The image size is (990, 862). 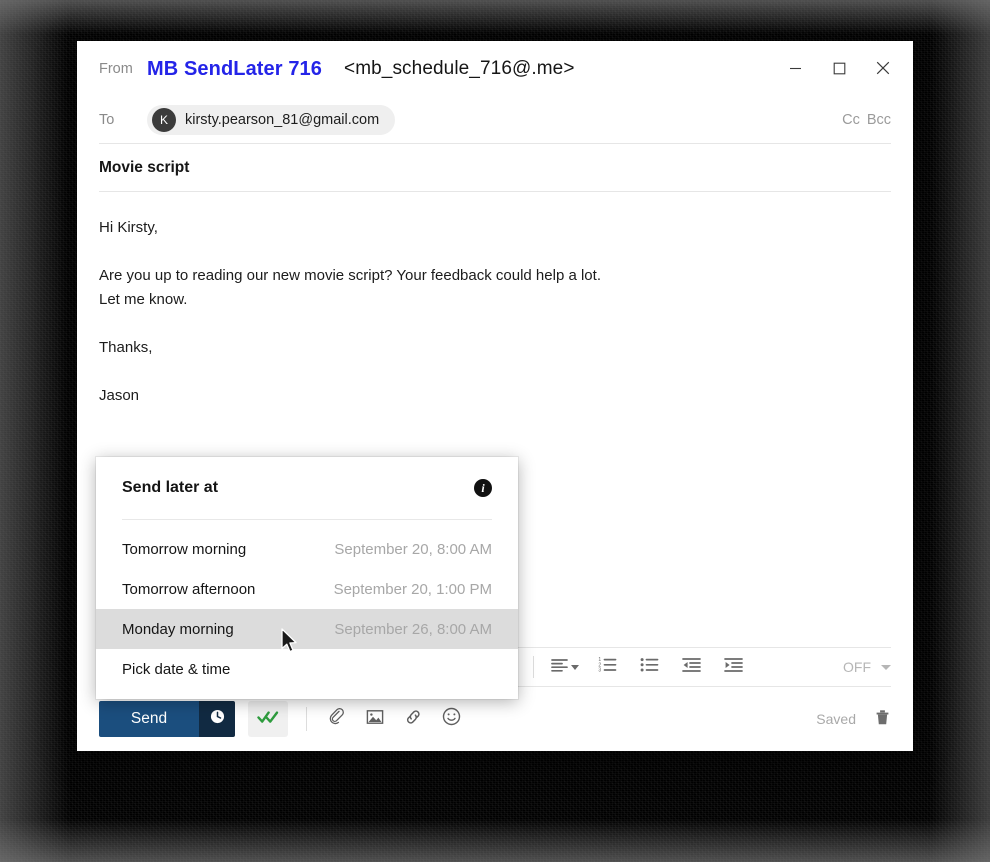 I want to click on body-line: Let me know., so click(x=143, y=299).